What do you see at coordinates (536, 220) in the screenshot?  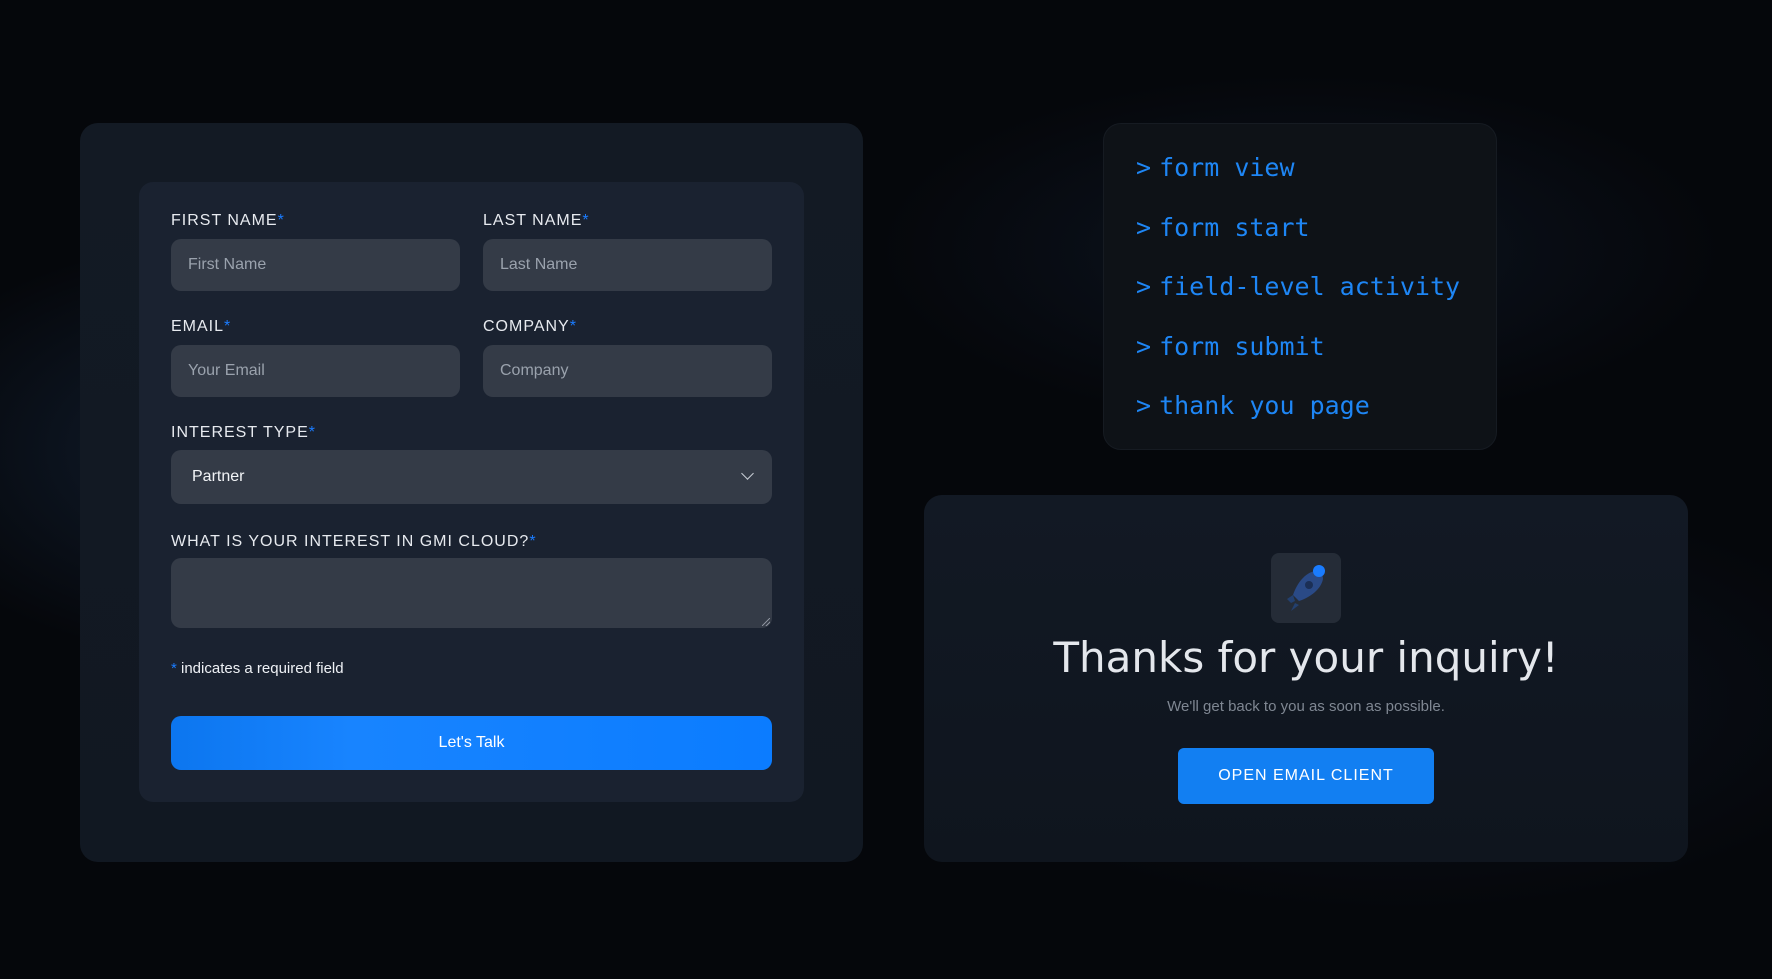 I see `last-name-label: LAST NAME*` at bounding box center [536, 220].